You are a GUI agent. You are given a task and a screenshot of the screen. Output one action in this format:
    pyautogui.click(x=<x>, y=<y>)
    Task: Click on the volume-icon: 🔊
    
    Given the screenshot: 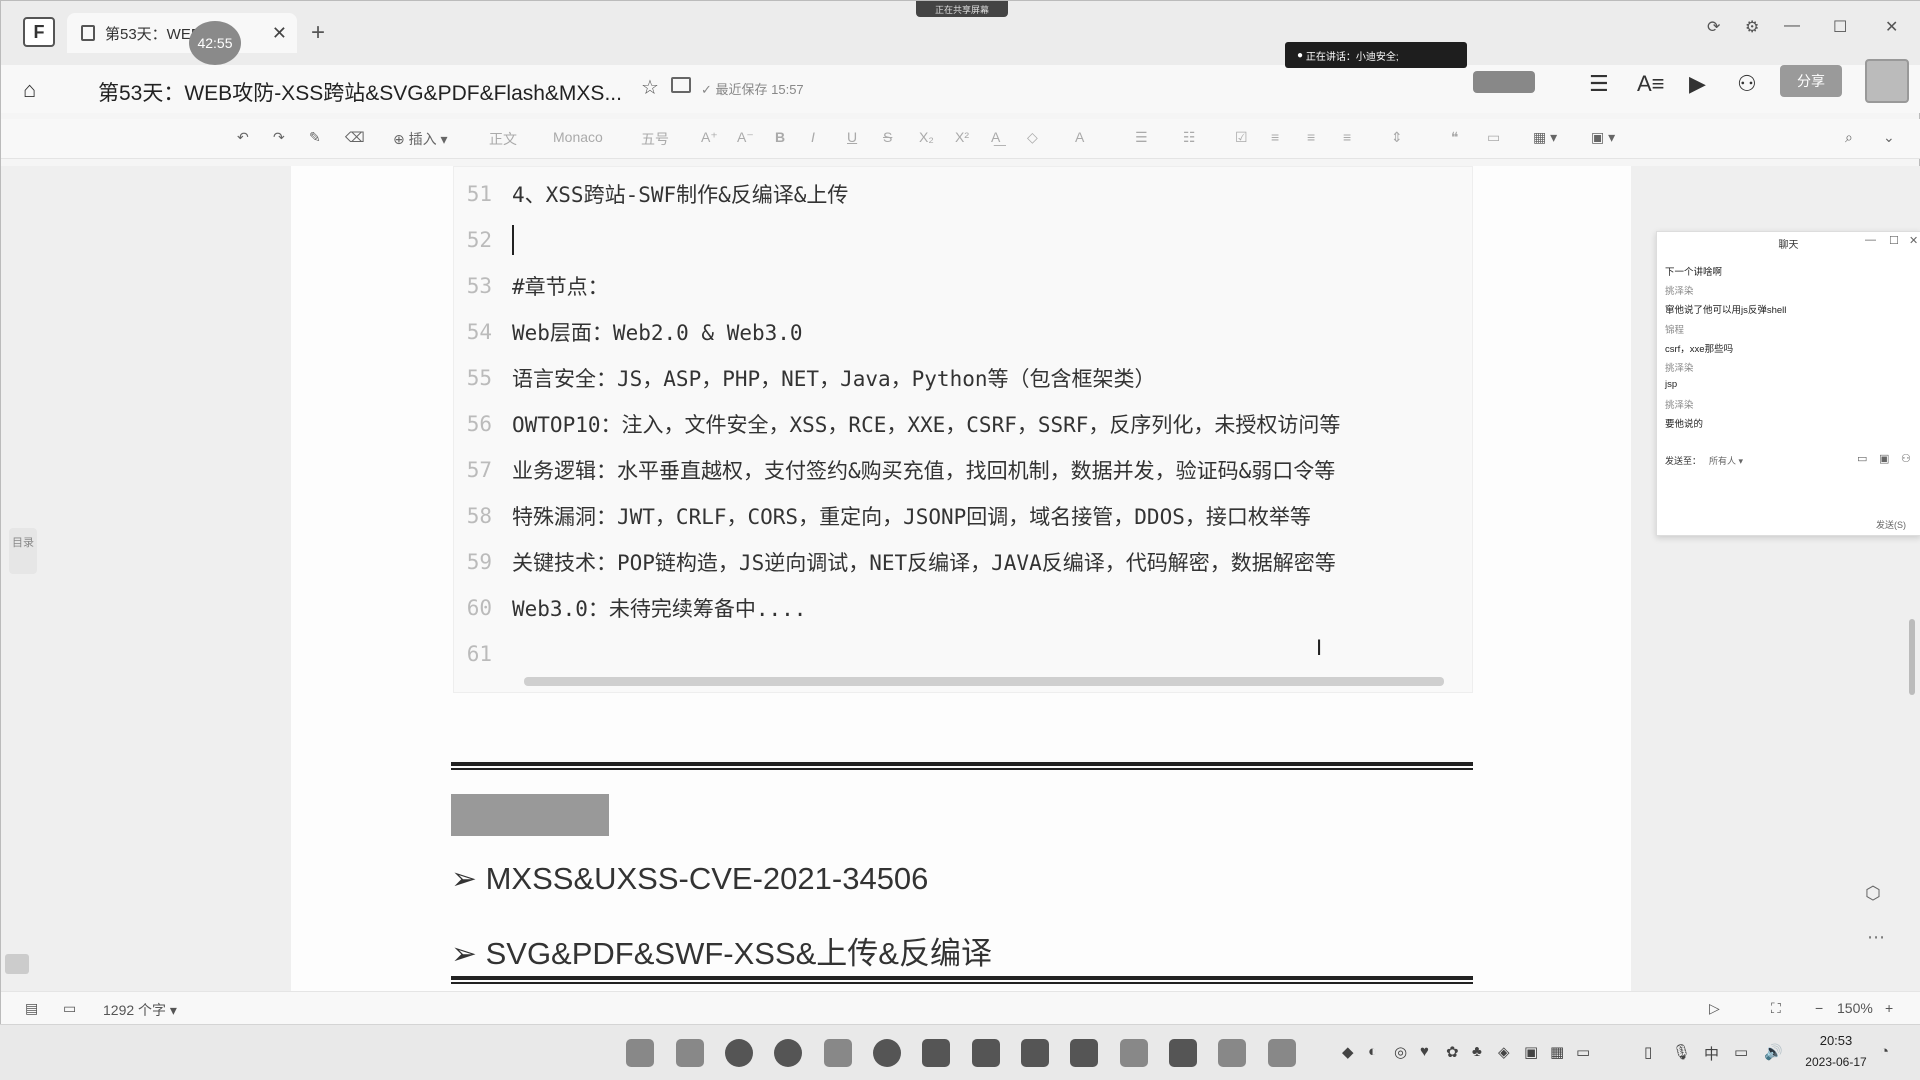 What is the action you would take?
    pyautogui.click(x=1773, y=1052)
    